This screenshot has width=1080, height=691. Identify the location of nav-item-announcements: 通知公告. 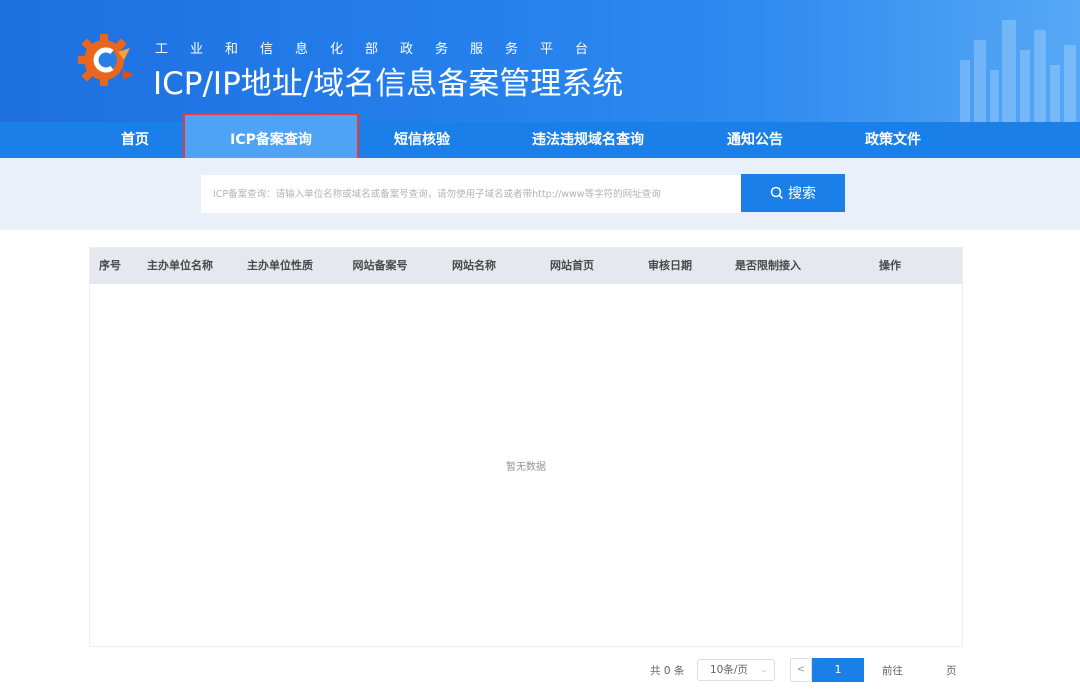
(755, 140).